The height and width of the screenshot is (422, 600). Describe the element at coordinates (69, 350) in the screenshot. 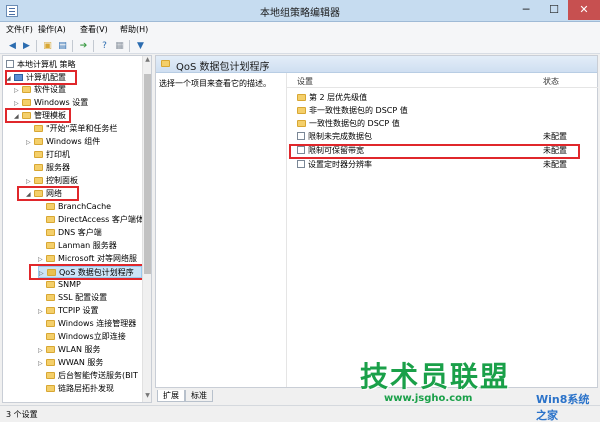

I see `tree-item-wlan-service: ▷ WLAN 服务` at that location.